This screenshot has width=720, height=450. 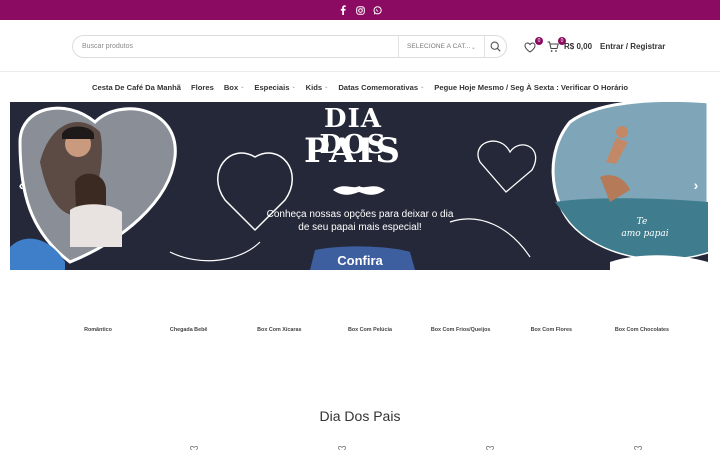 I want to click on banner-cta: Confira, so click(x=360, y=260).